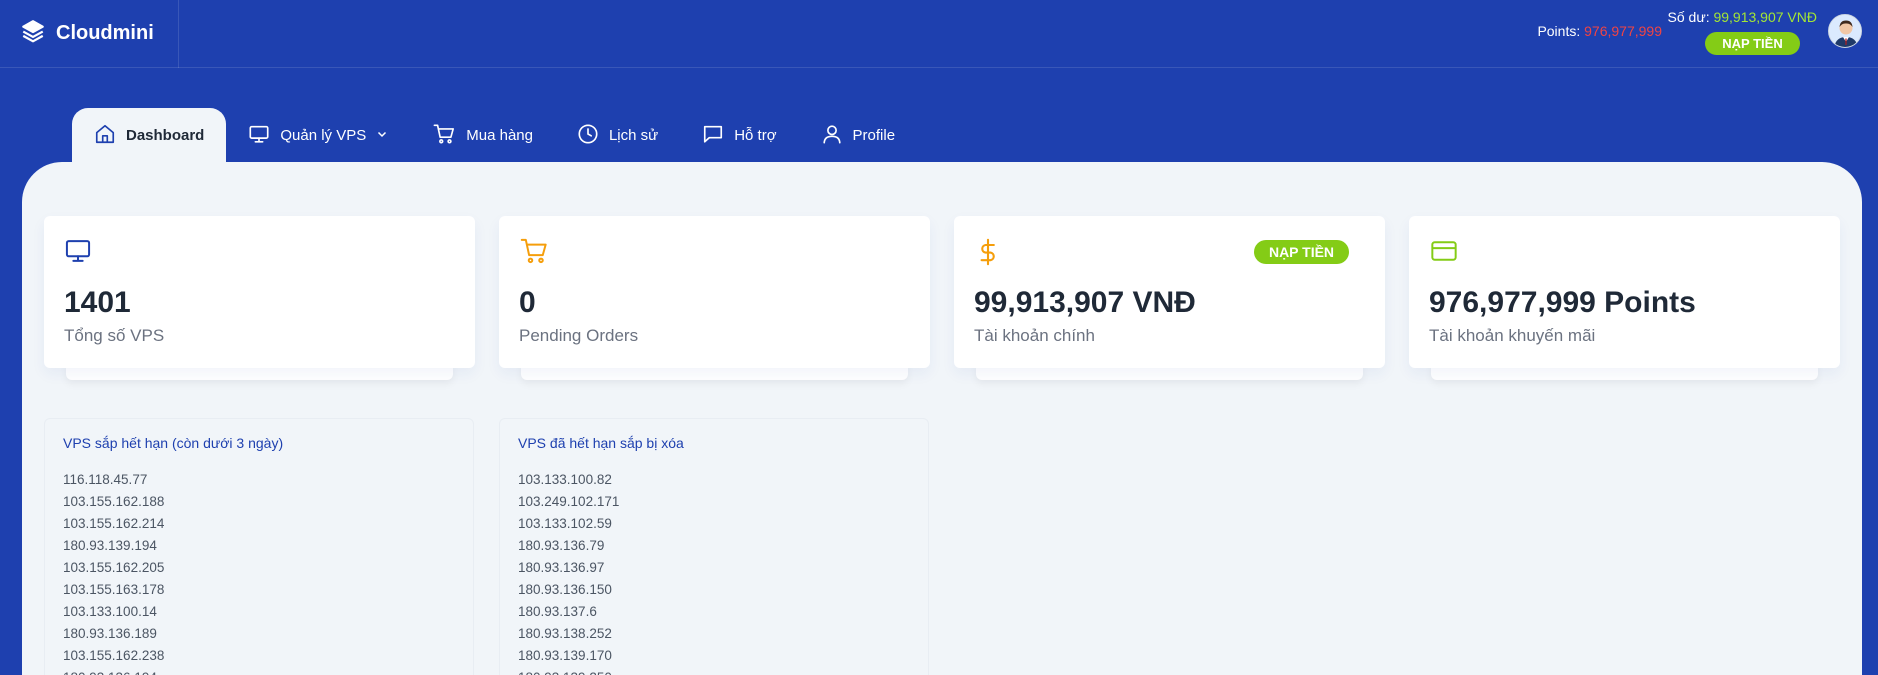 This screenshot has width=1878, height=675. What do you see at coordinates (1512, 335) in the screenshot?
I see `stat-label: Tài khoản khuyến mãi` at bounding box center [1512, 335].